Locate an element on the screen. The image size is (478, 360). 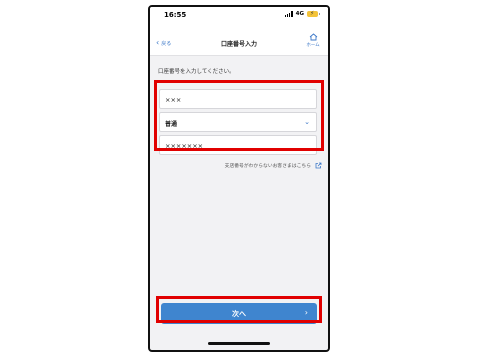
branch-help-link: 支店番号がわからないお客さまはこちら is located at coordinates (273, 165).